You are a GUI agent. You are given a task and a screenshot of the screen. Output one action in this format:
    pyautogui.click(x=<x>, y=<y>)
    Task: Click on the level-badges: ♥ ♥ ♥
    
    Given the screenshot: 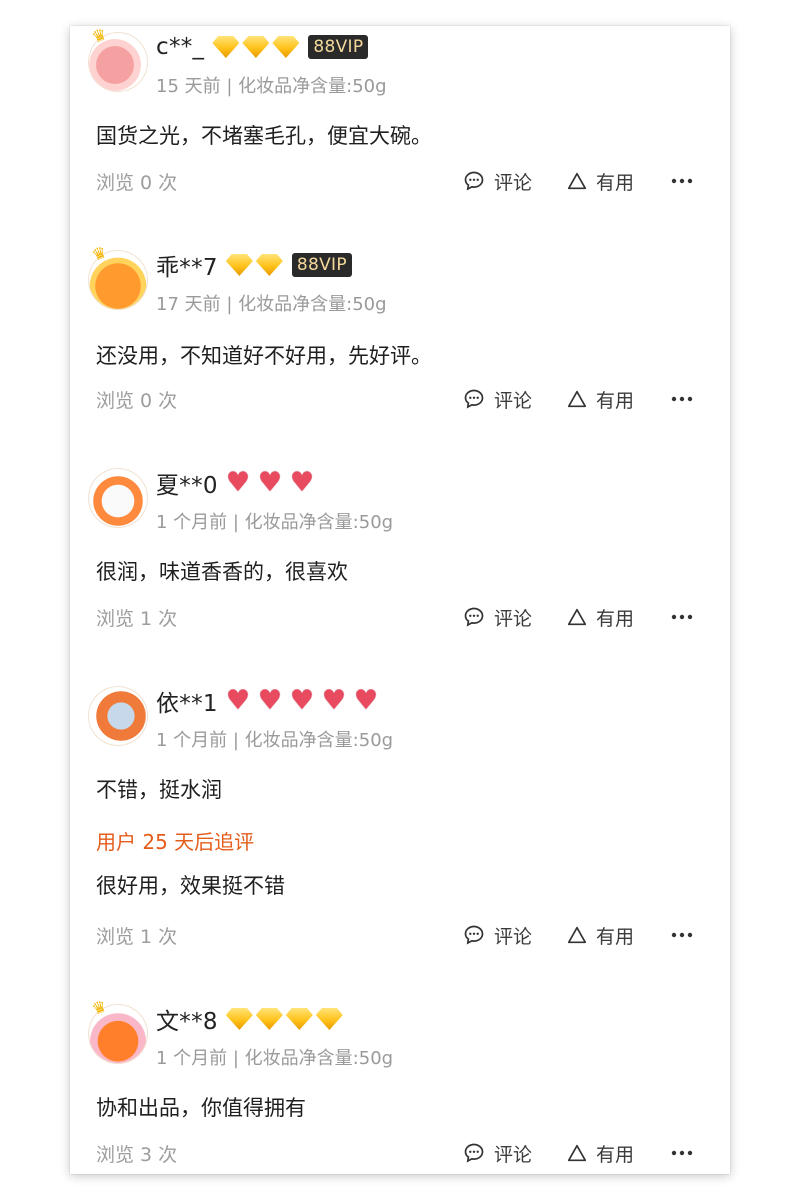 What is the action you would take?
    pyautogui.click(x=273, y=482)
    